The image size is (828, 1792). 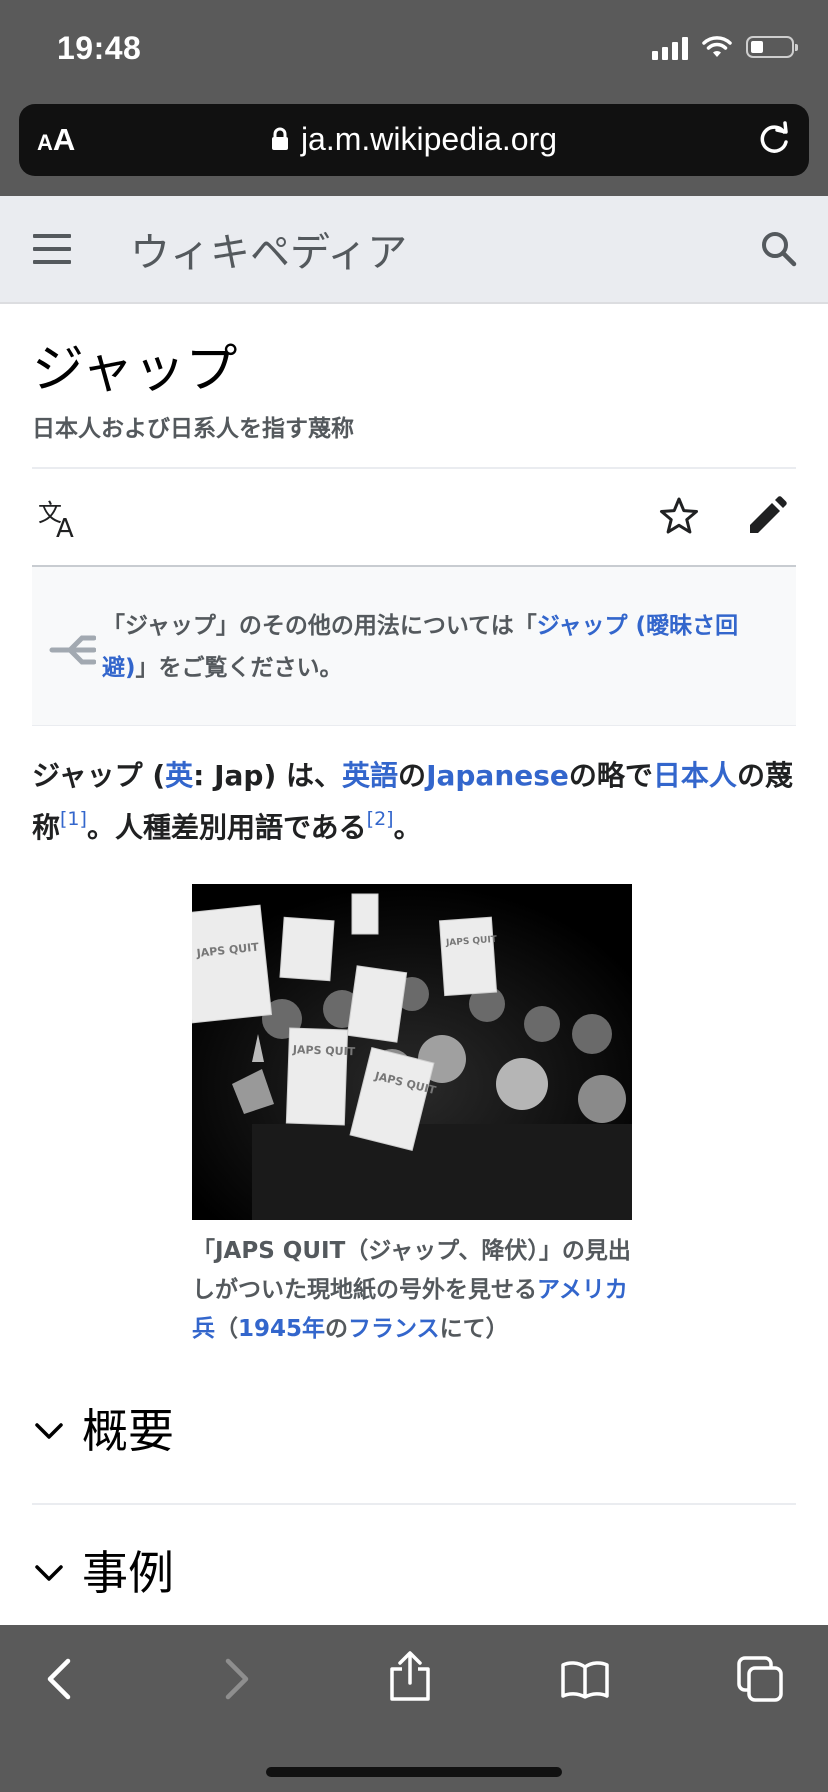 I want to click on link-english-language: 英語, so click(x=370, y=775).